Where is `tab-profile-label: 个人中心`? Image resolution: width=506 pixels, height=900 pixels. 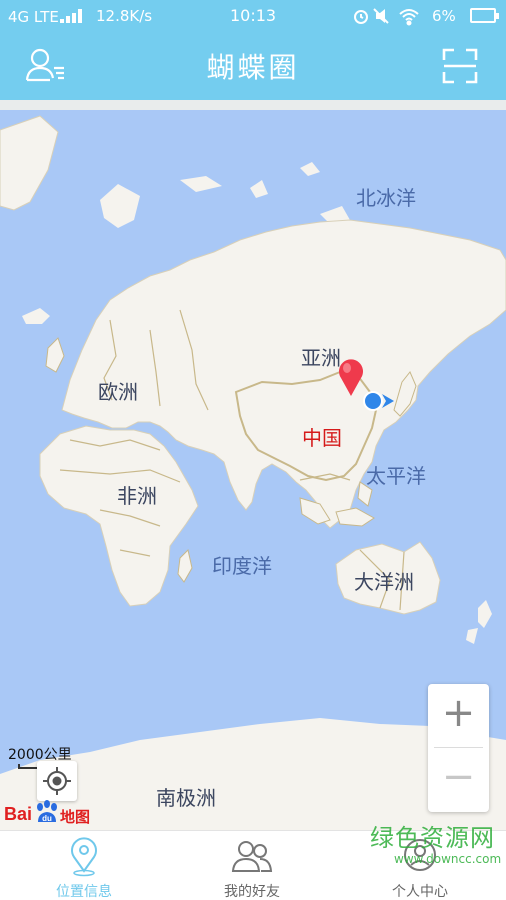 tab-profile-label: 个人中心 is located at coordinates (420, 892).